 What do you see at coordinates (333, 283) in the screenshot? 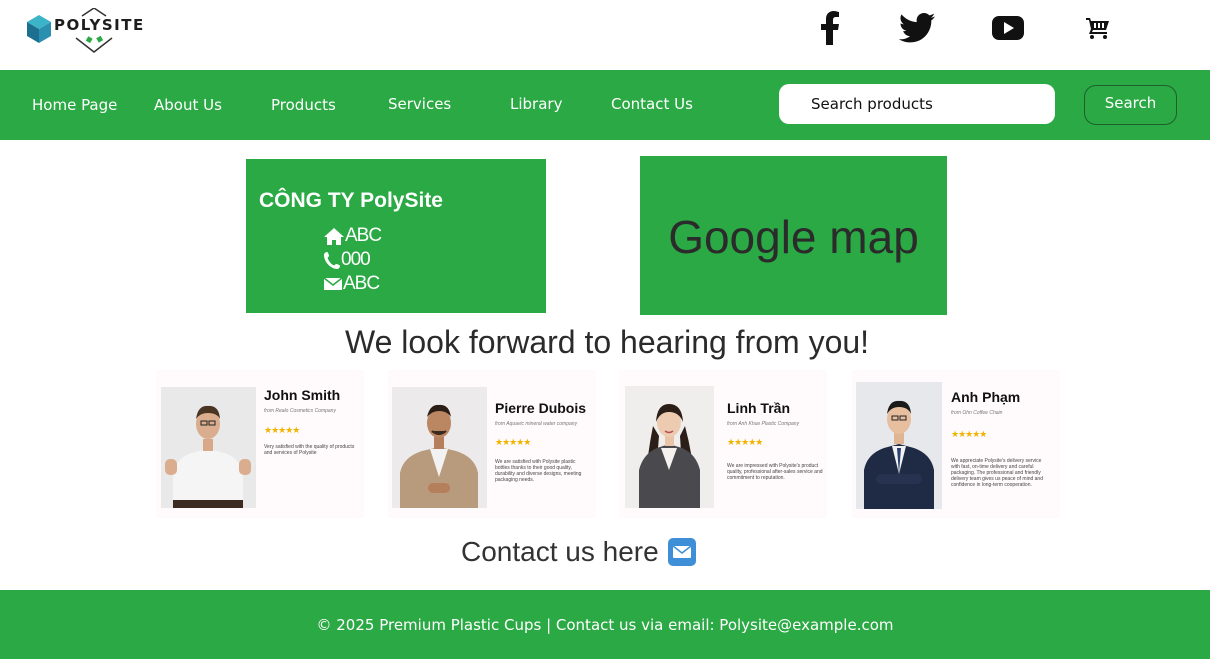
I see `envelope-icon` at bounding box center [333, 283].